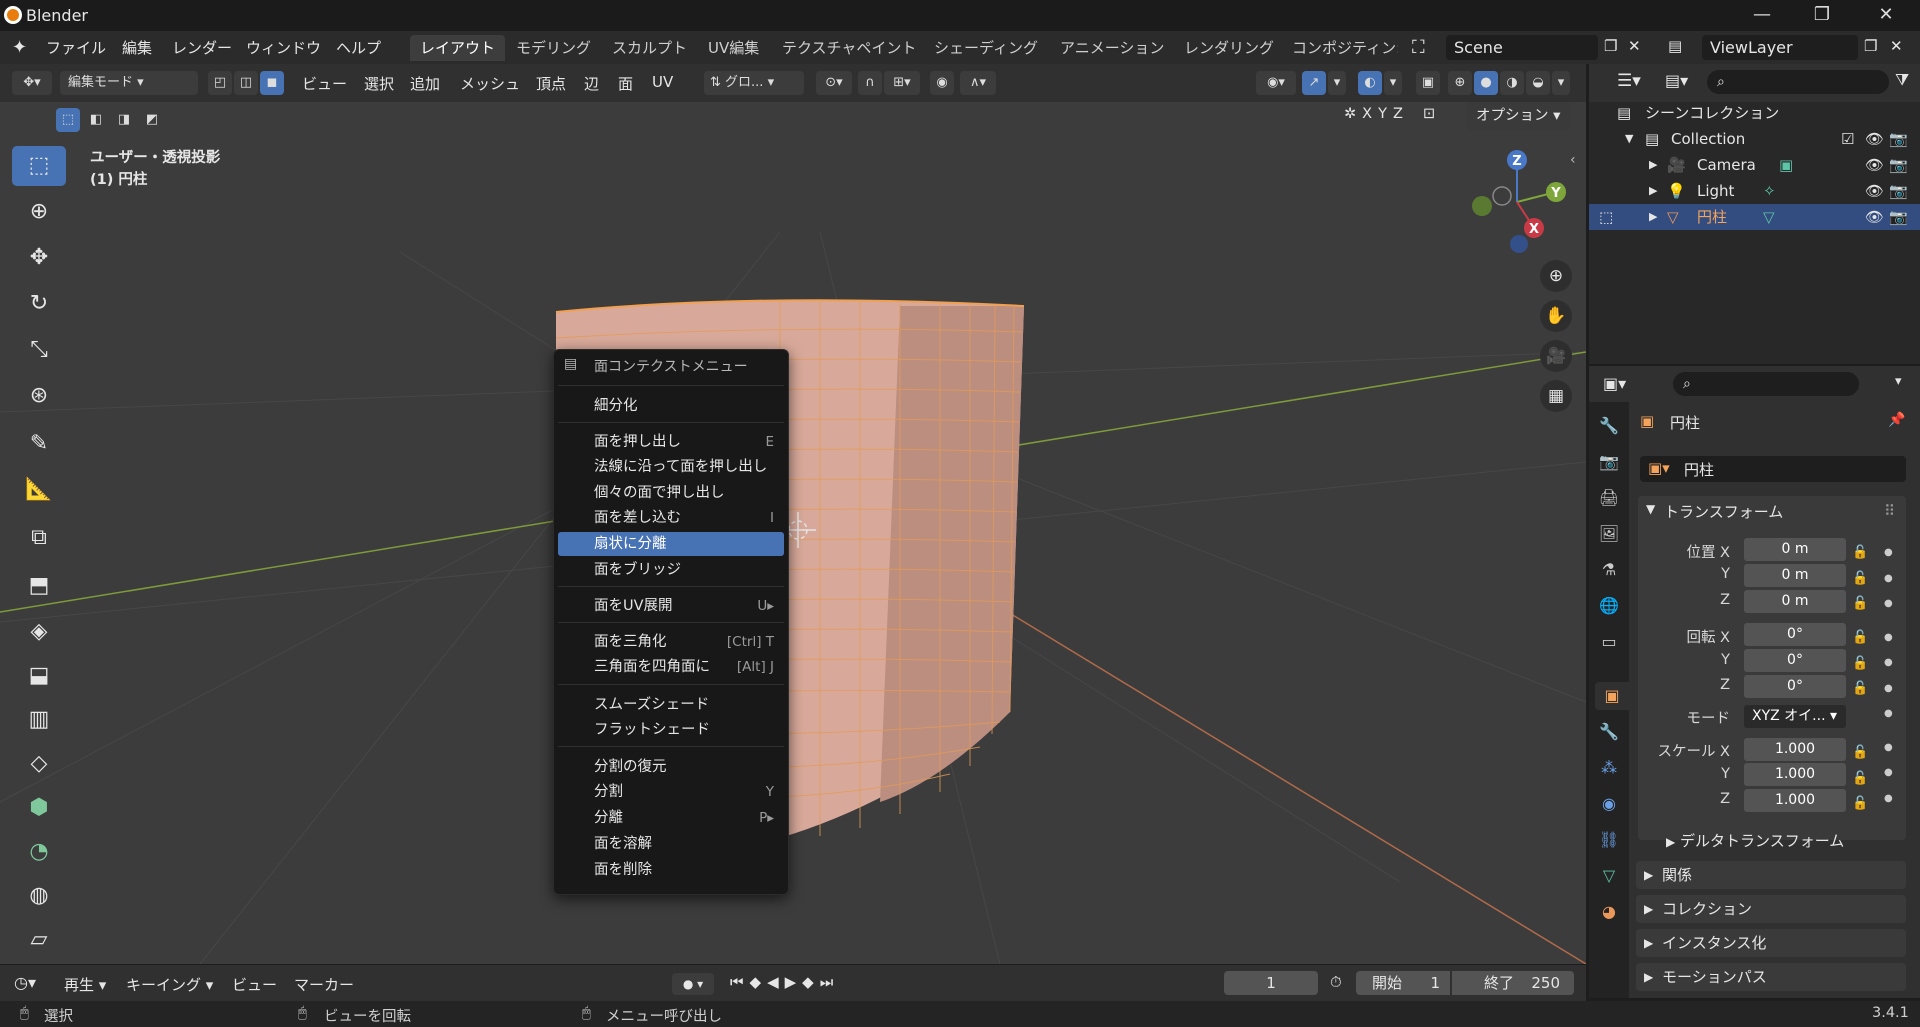 The image size is (1920, 1027). Describe the element at coordinates (1773, 469) in the screenshot. I see `object-name-field: ▣▾ 円柱` at that location.